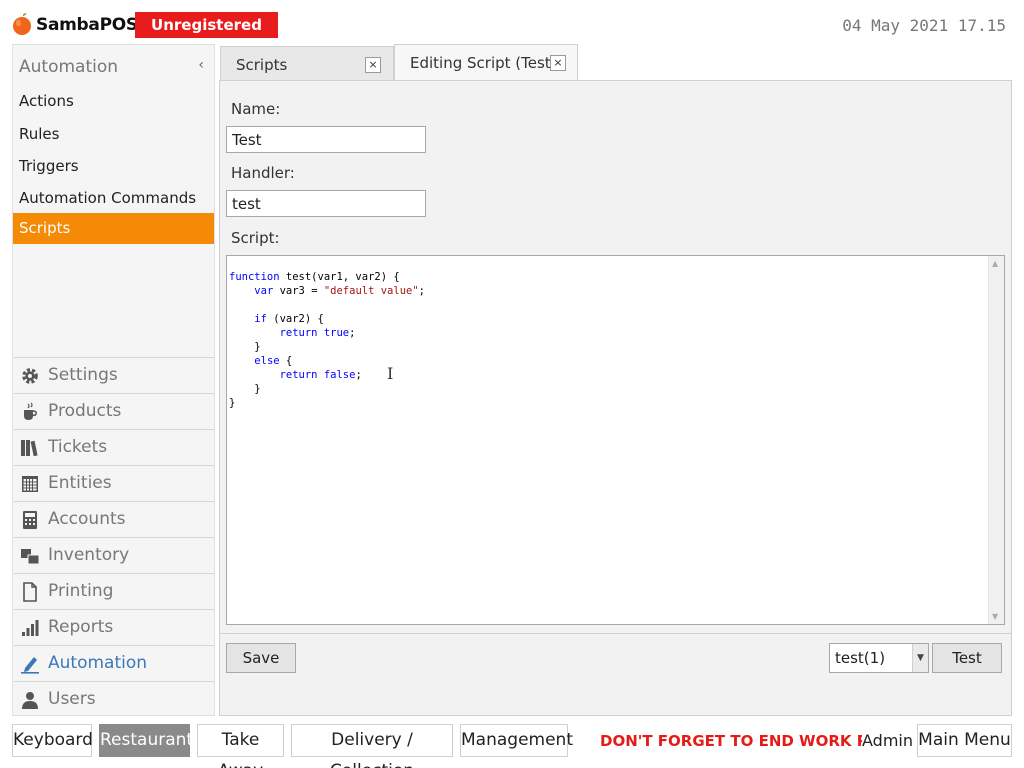 The height and width of the screenshot is (768, 1024). I want to click on tab-label: Scripts, so click(262, 65).